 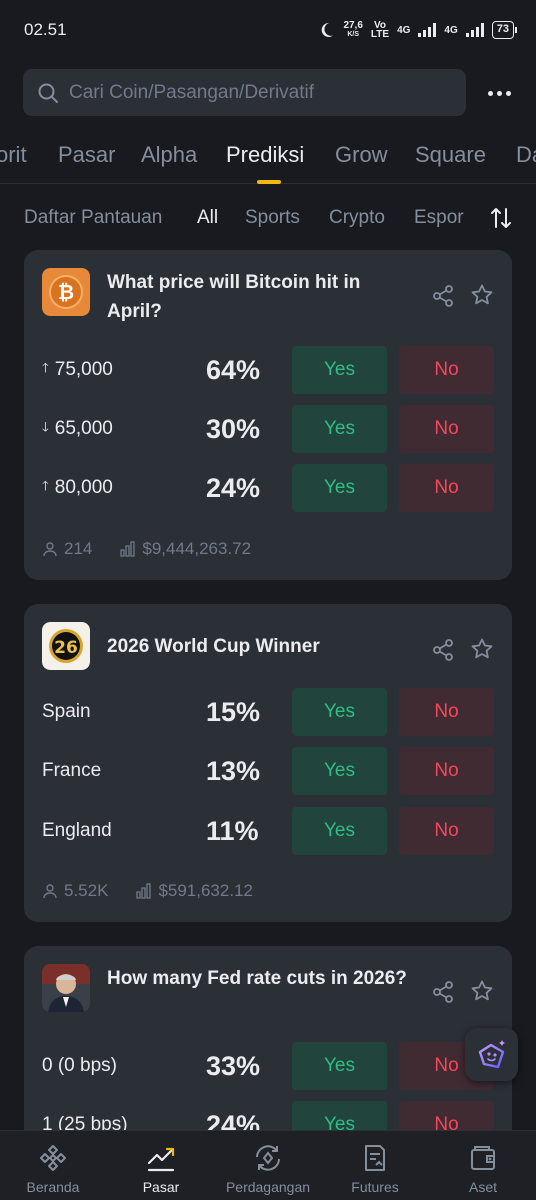 What do you see at coordinates (83, 428) in the screenshot?
I see `outcome-name: 65,000` at bounding box center [83, 428].